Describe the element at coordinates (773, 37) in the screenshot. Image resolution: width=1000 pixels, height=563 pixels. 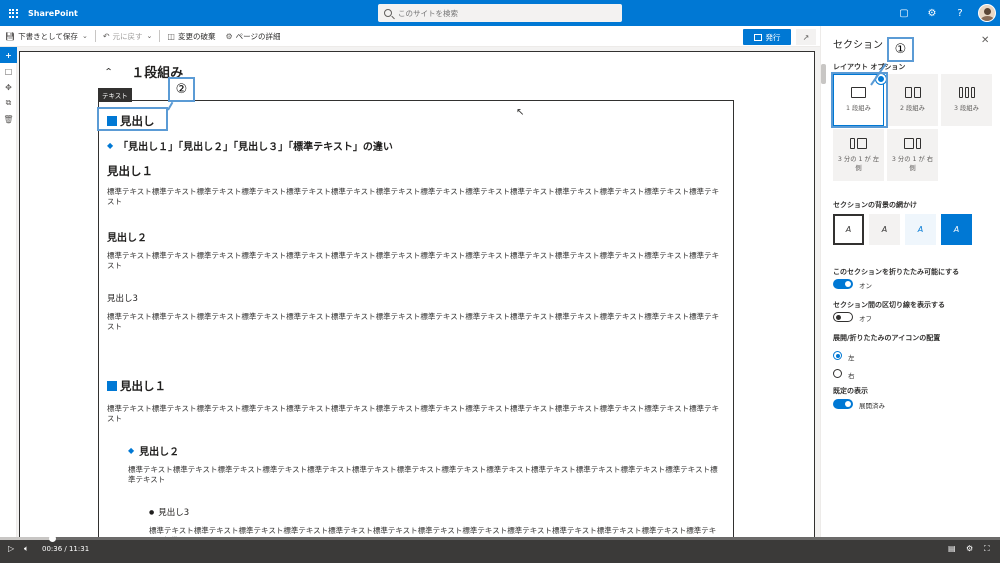
I see `publish-label: 発行` at that location.